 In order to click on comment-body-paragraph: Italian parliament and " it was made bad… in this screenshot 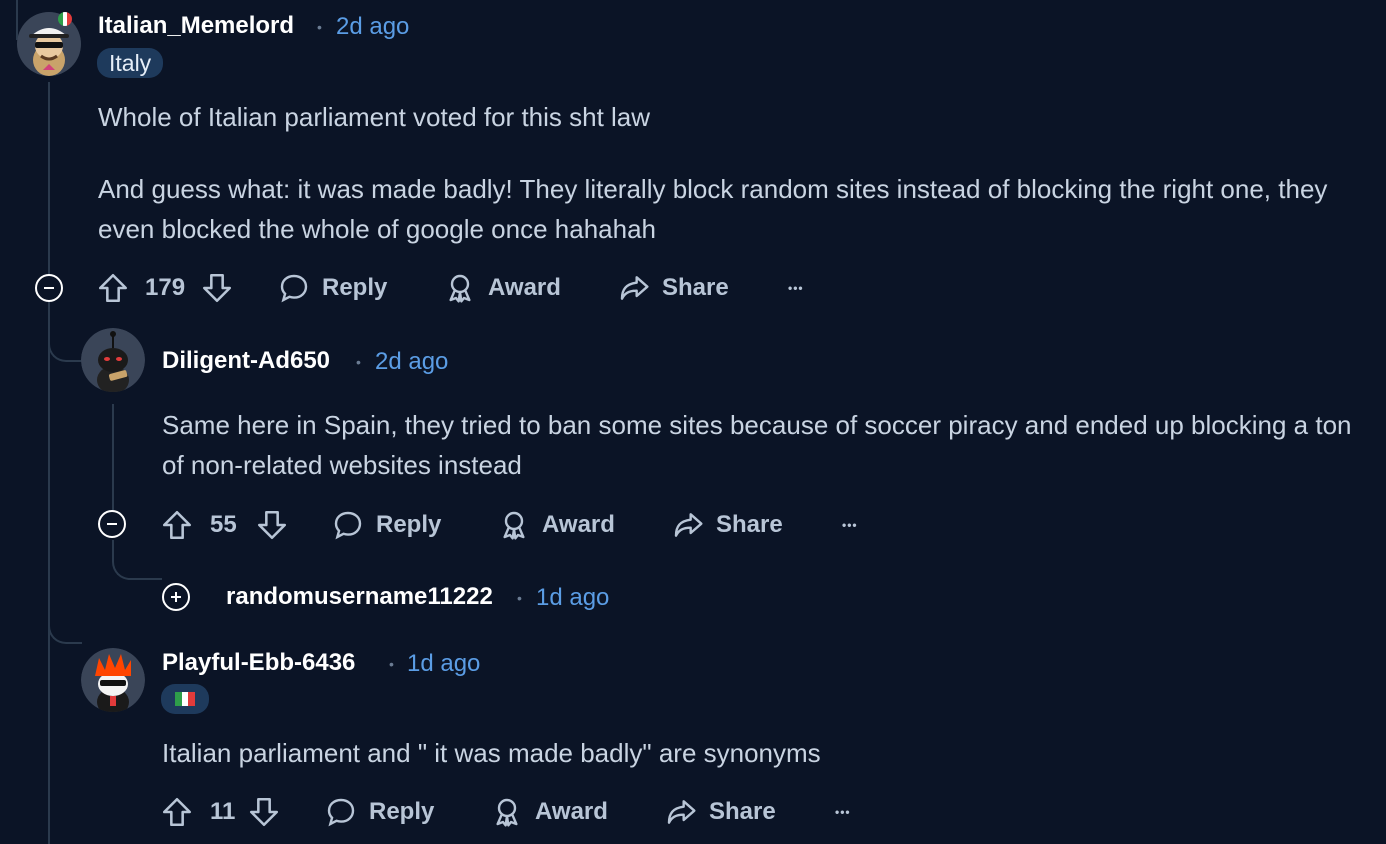, I will do `click(491, 753)`.